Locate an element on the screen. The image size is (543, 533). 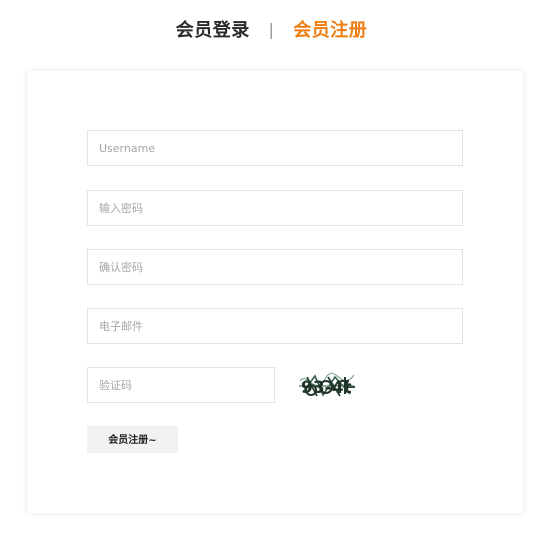
auth-tabs: 会员登录 | 会员注册 is located at coordinates (271, 31).